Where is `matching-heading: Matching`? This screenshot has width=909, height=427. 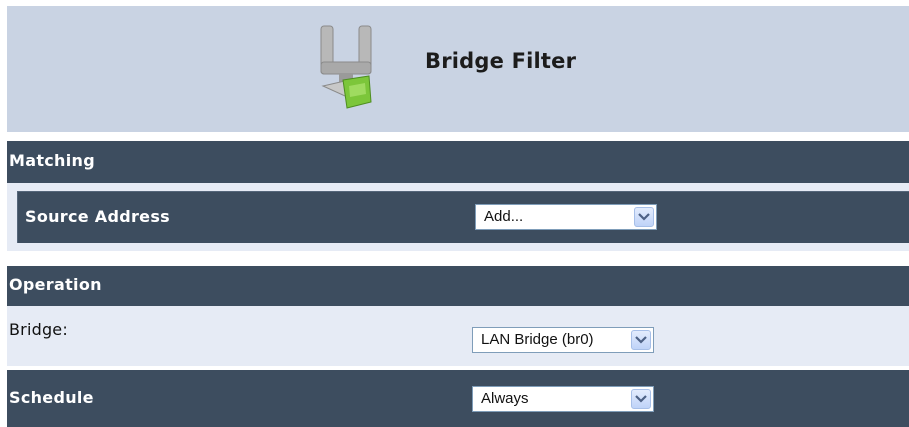
matching-heading: Matching is located at coordinates (52, 160).